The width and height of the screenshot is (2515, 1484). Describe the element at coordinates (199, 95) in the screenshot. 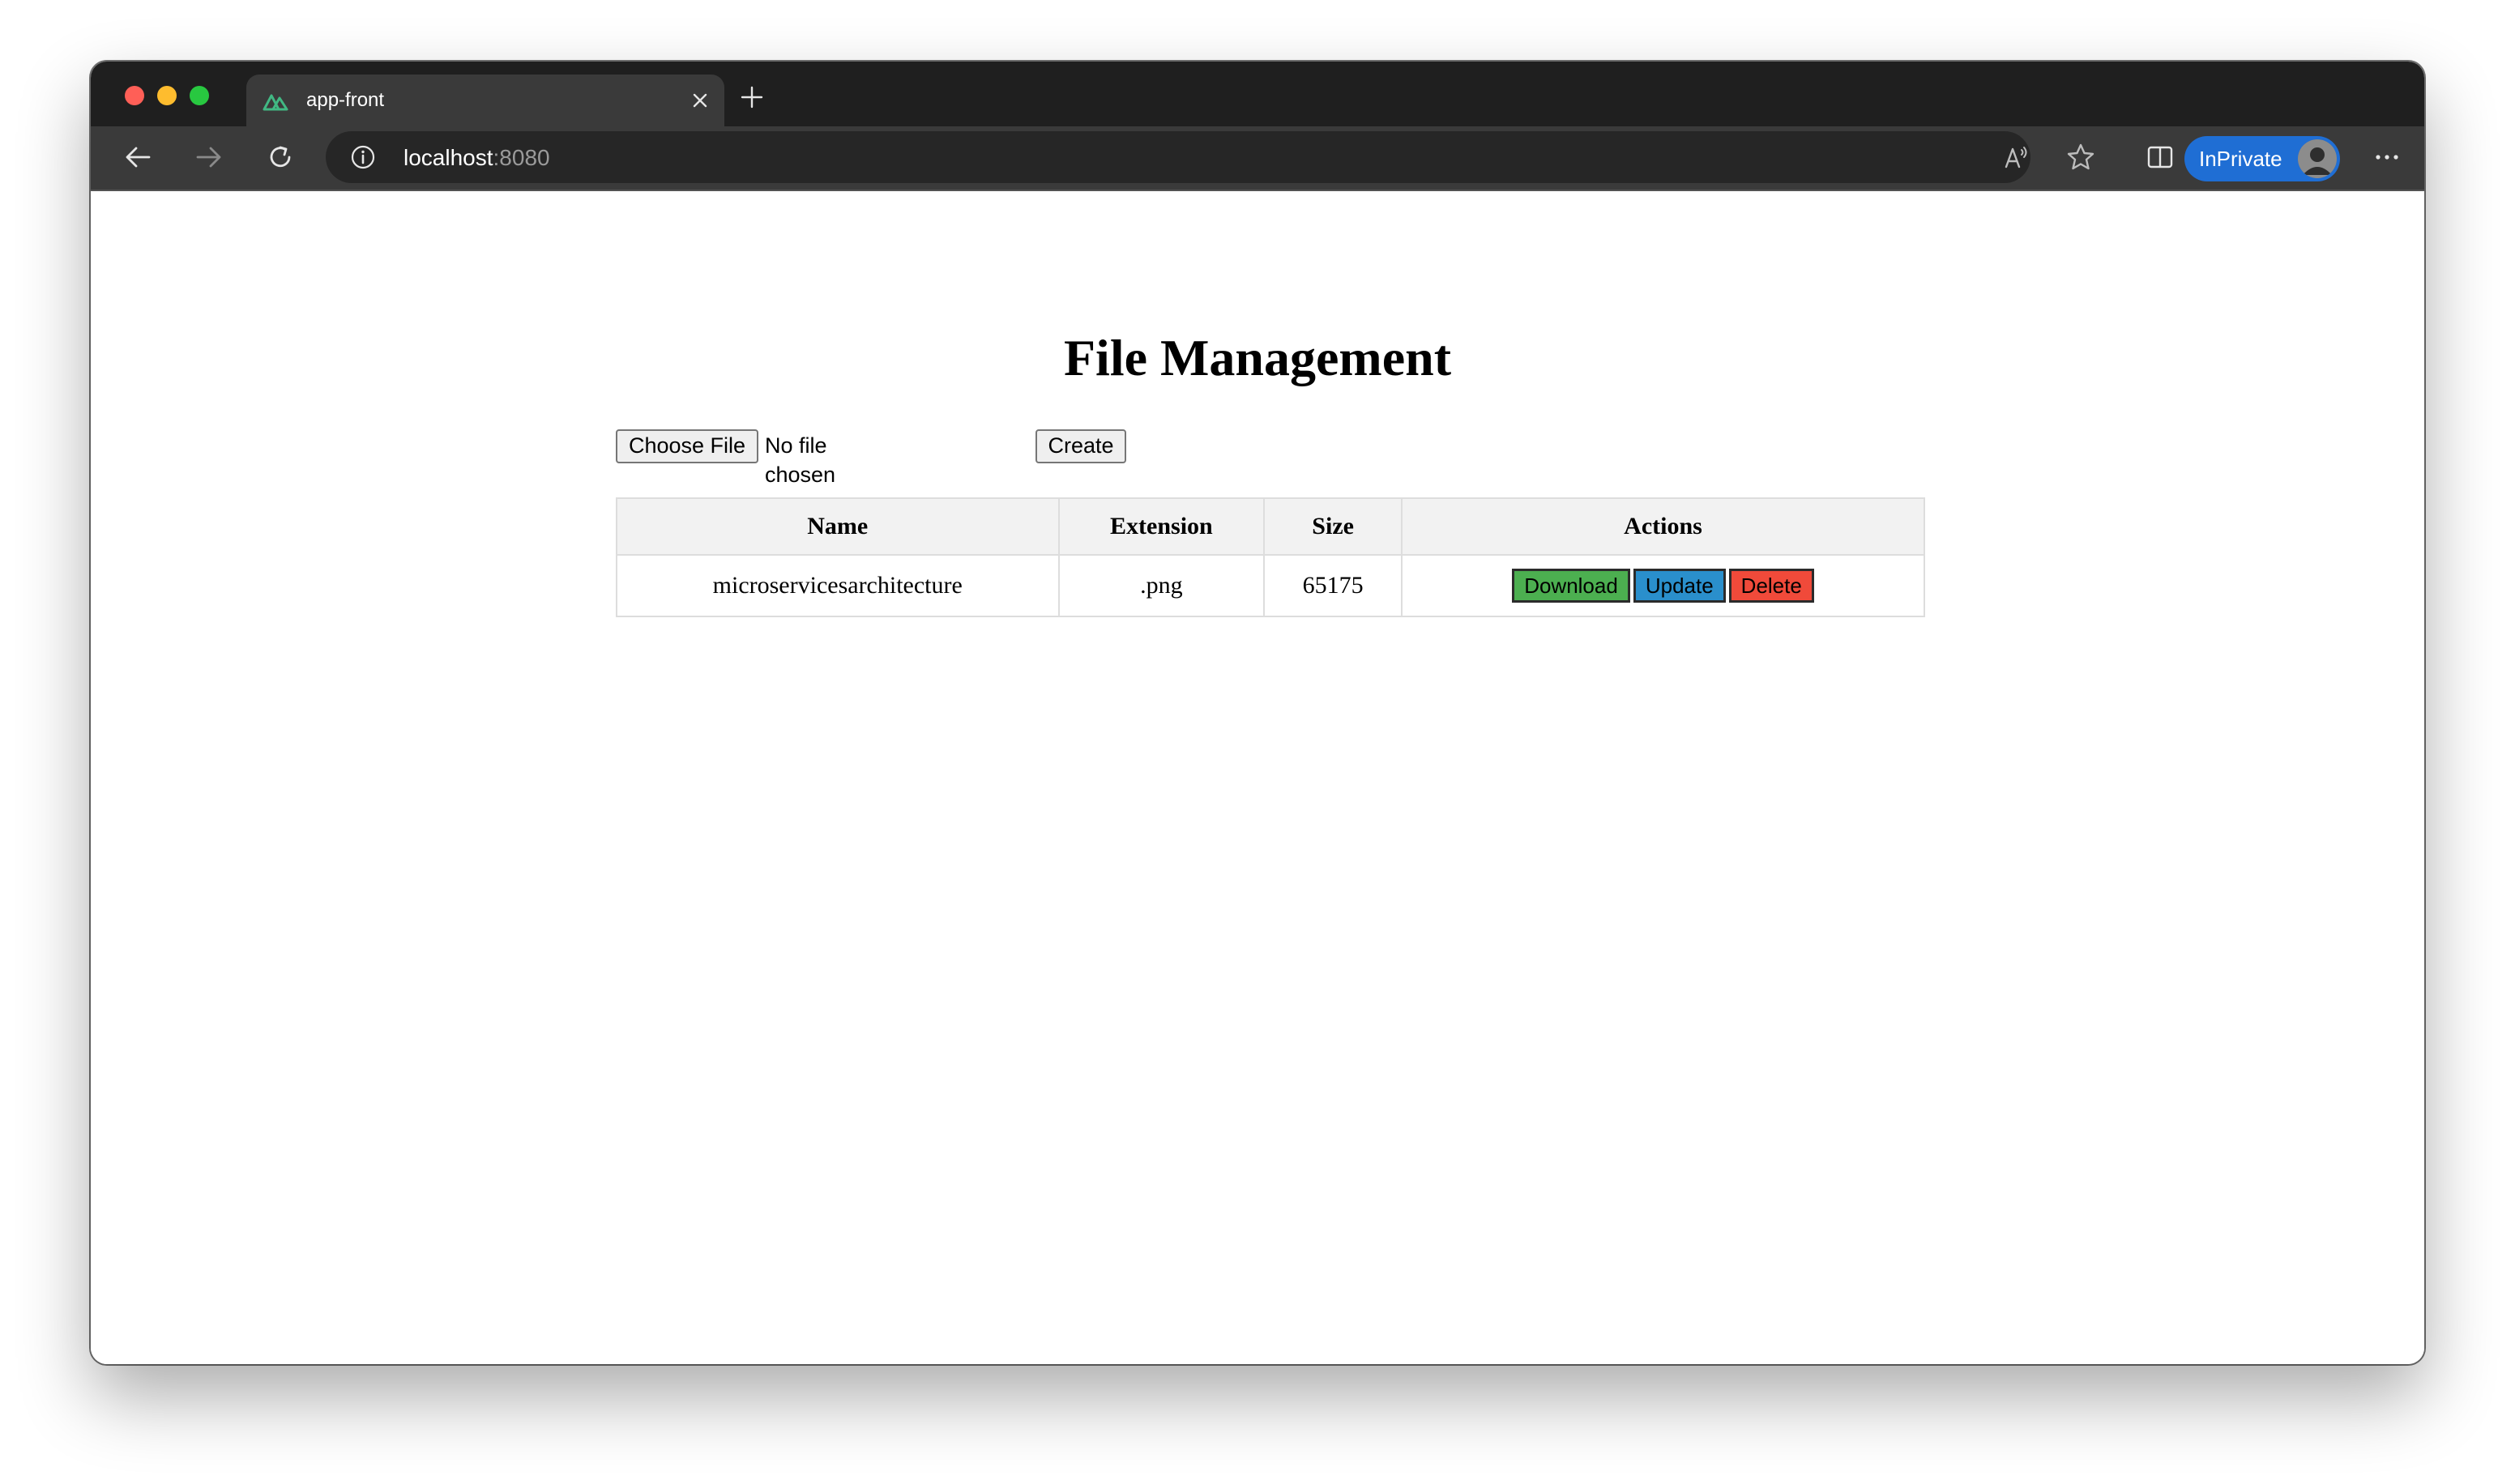

I see `maximize-window-button` at that location.